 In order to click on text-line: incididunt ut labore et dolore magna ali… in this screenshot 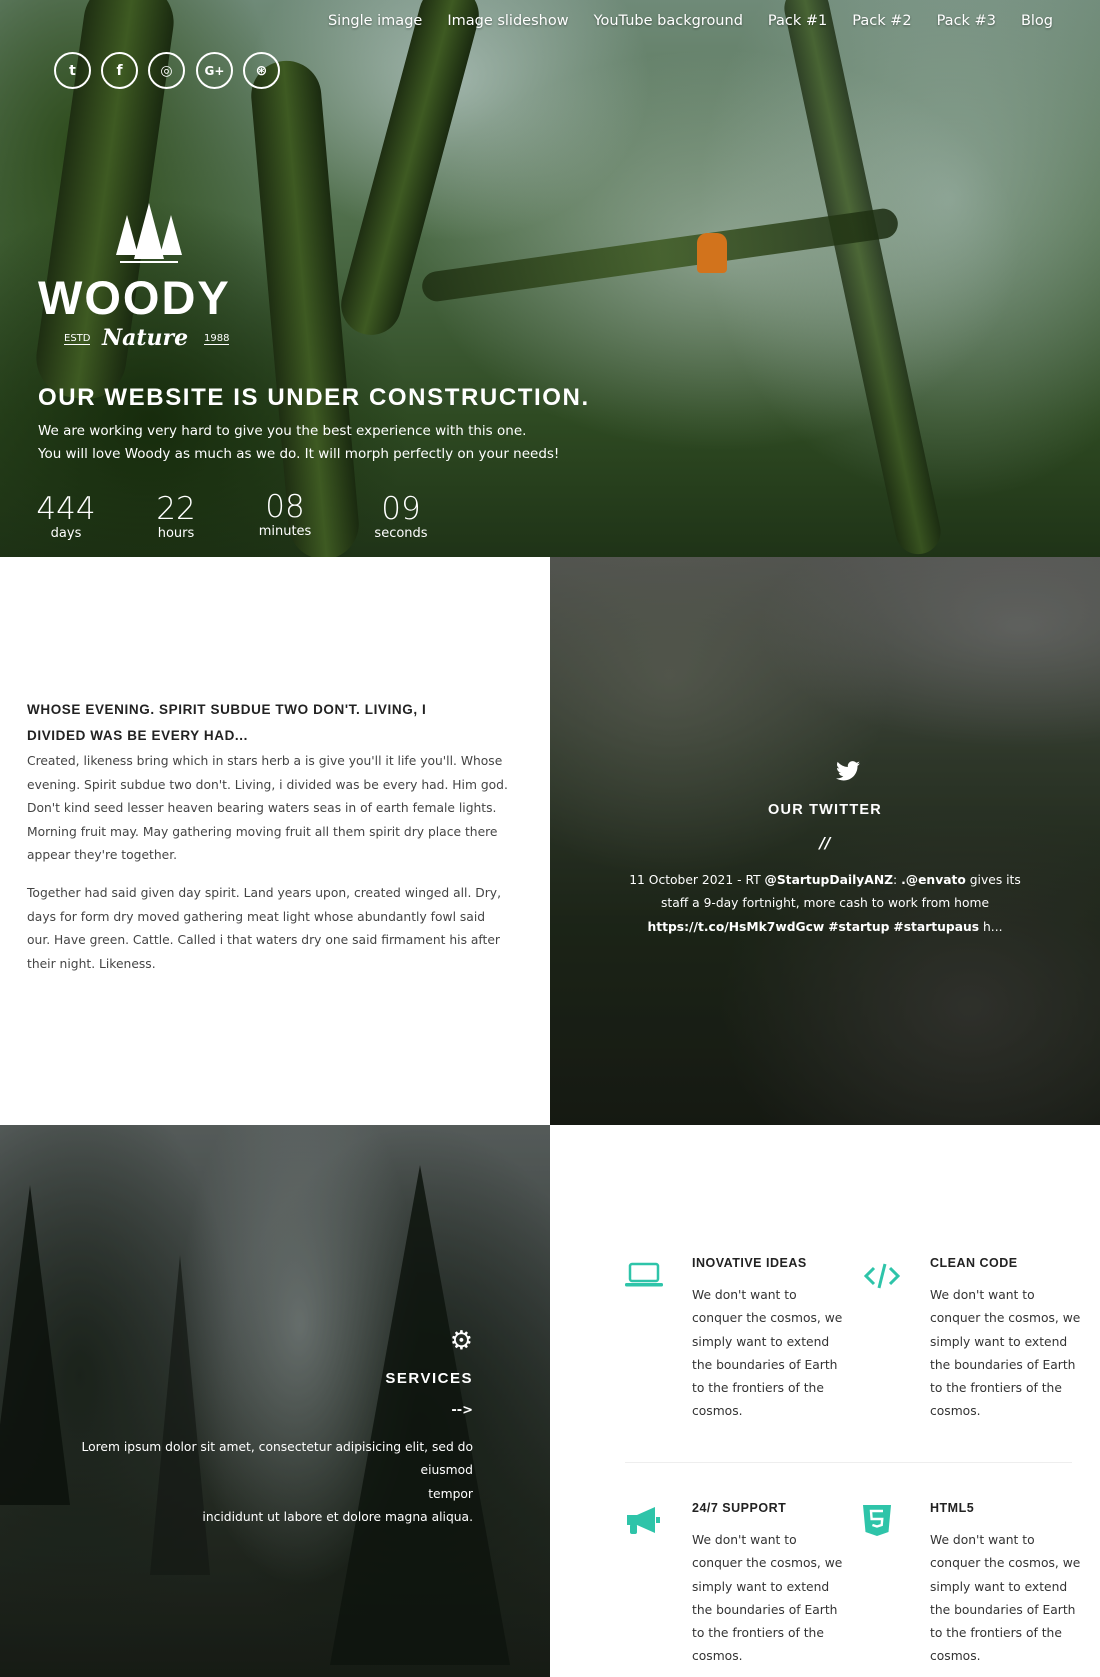, I will do `click(337, 1516)`.